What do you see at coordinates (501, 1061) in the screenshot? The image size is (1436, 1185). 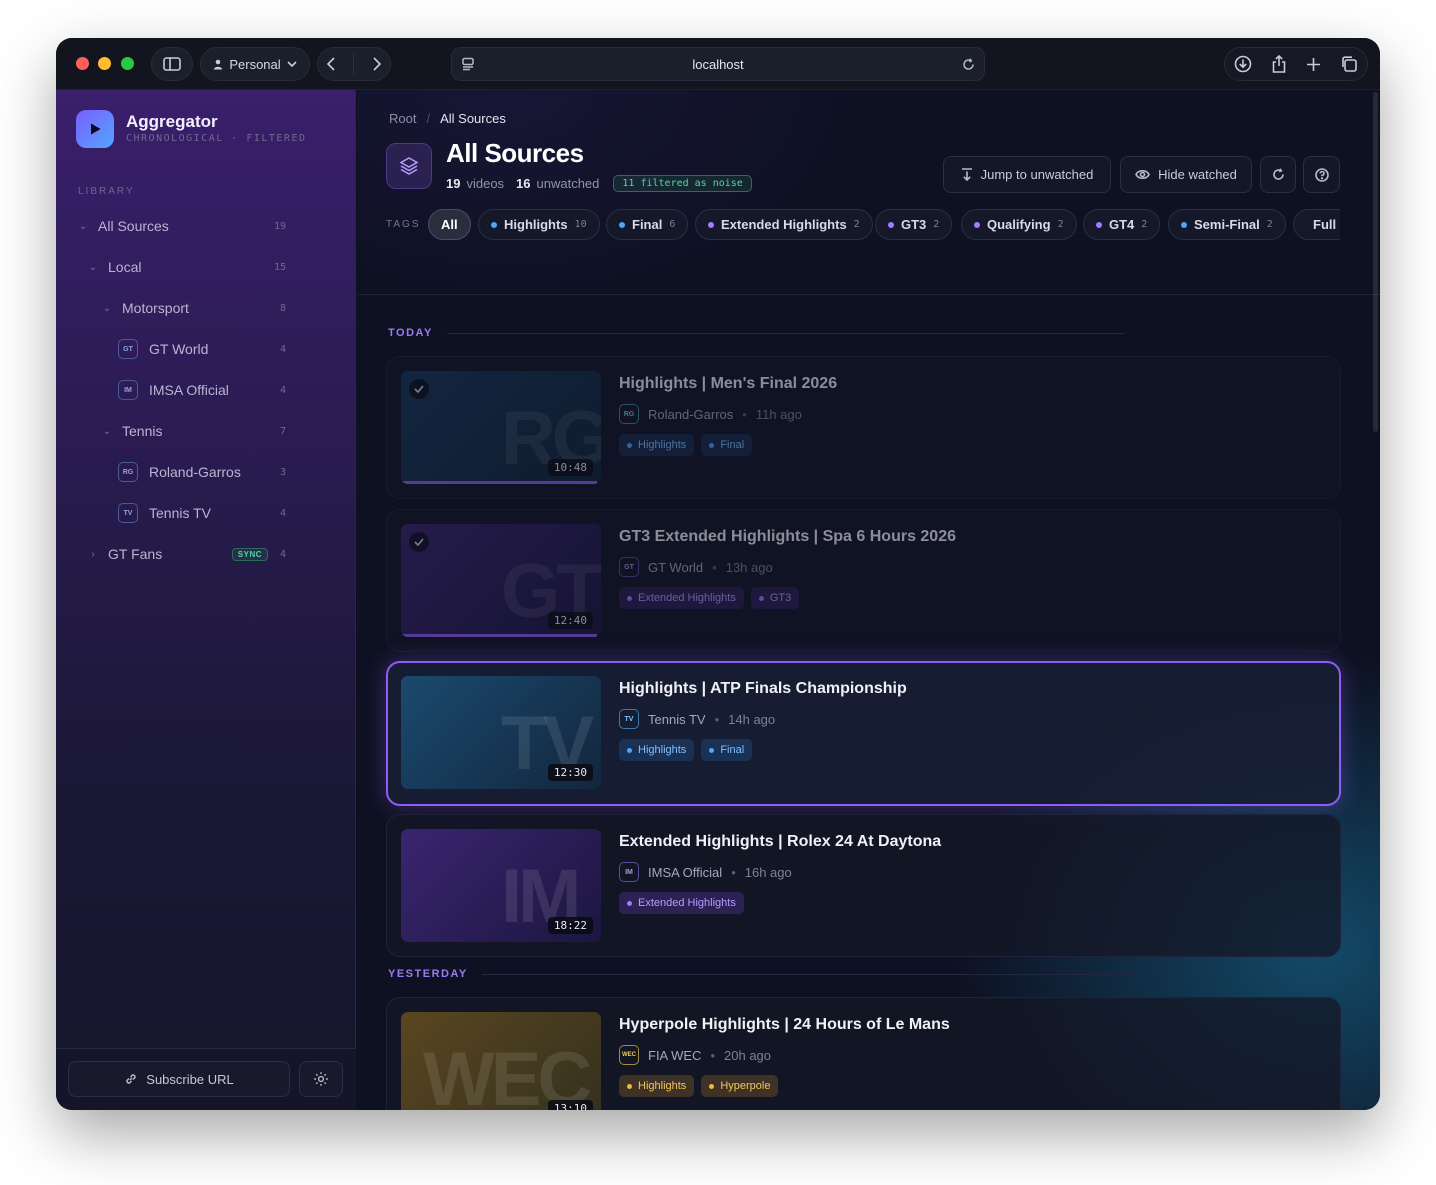 I see `video-thumbnail: WEC 13:10` at bounding box center [501, 1061].